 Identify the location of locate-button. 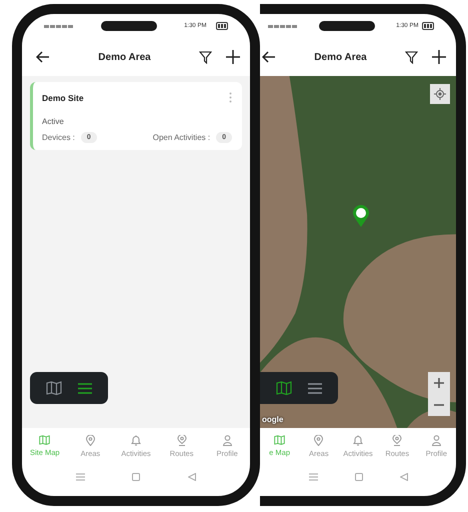
(440, 94).